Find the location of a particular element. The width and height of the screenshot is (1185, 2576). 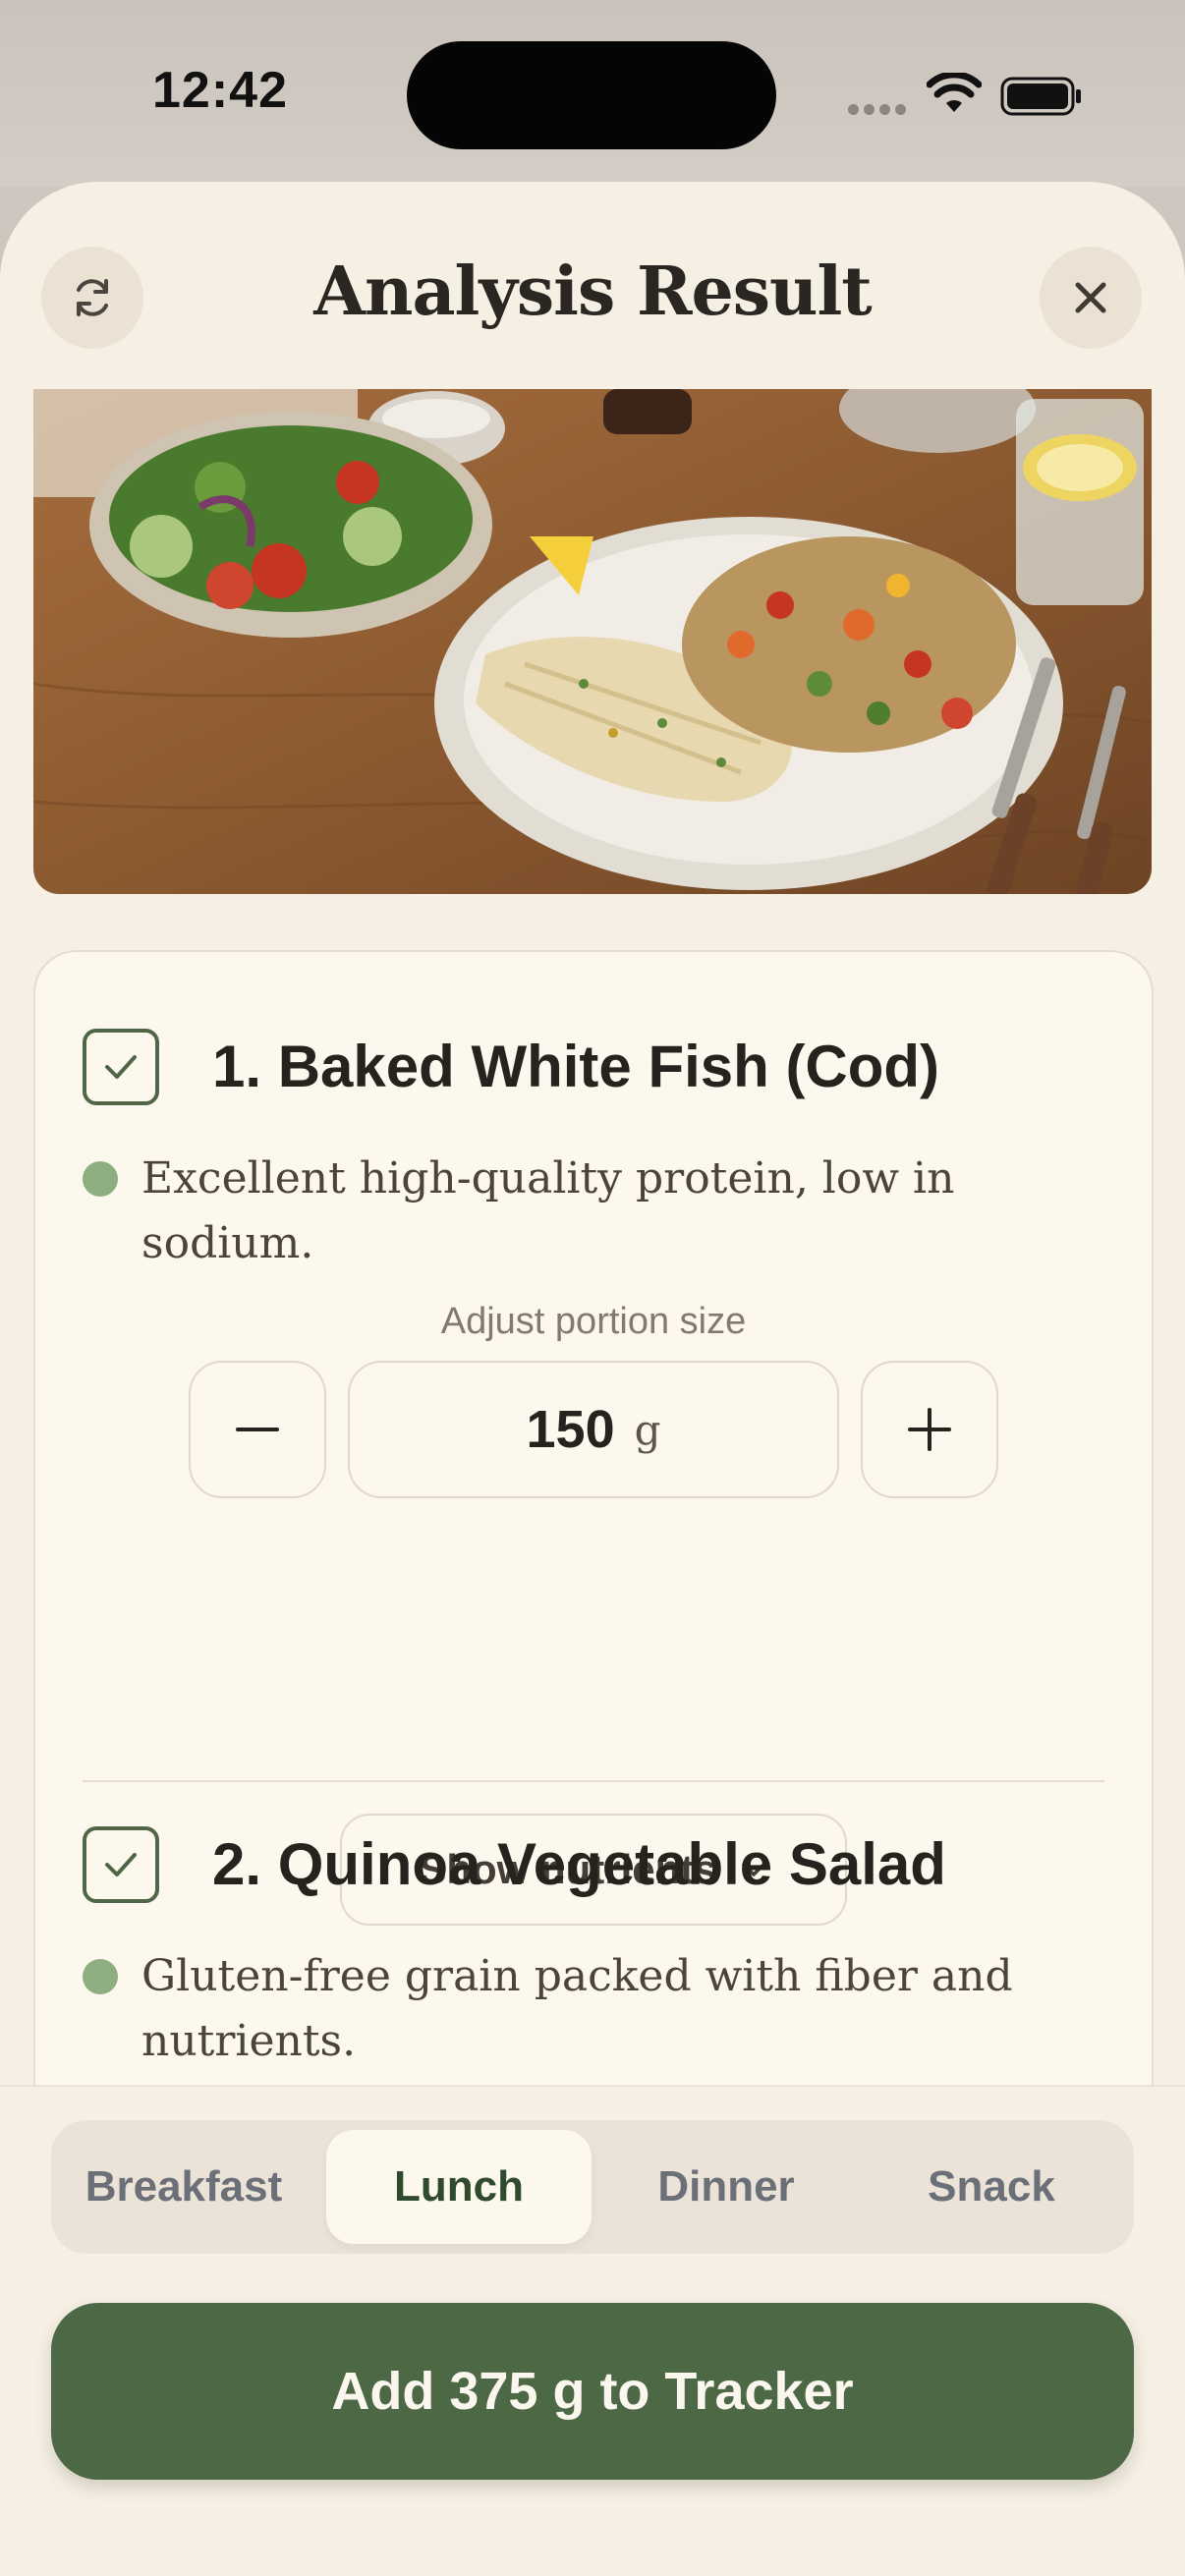

dynamic-island is located at coordinates (592, 95).